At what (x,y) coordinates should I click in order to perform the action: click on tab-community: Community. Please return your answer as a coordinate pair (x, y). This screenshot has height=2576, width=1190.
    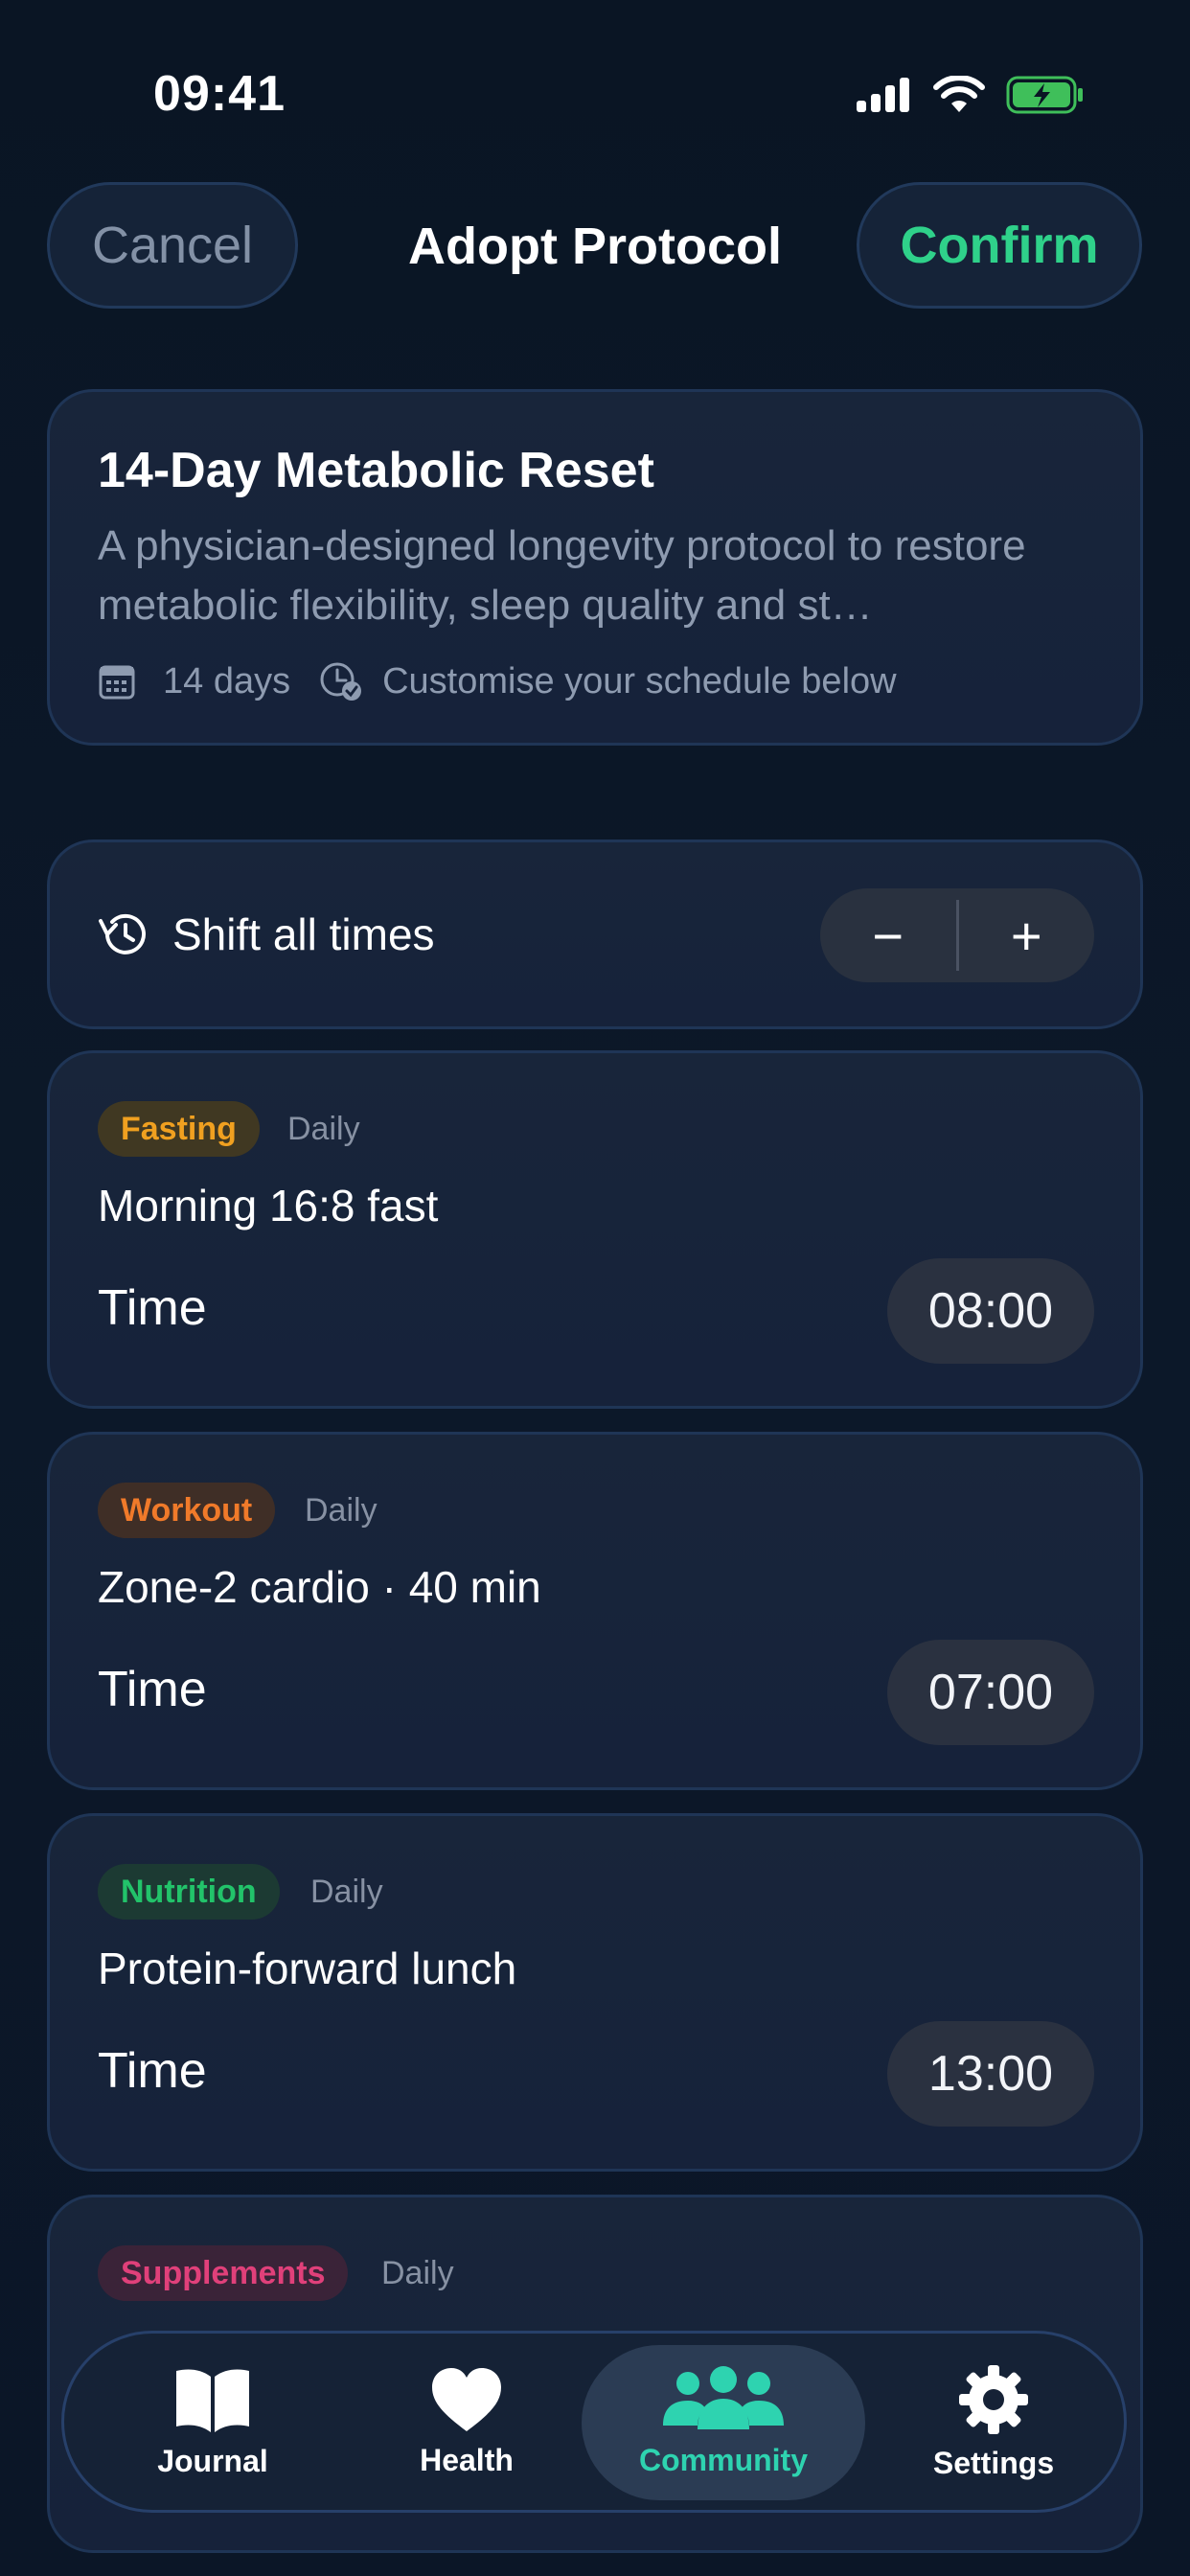
    Looking at the image, I should click on (724, 2422).